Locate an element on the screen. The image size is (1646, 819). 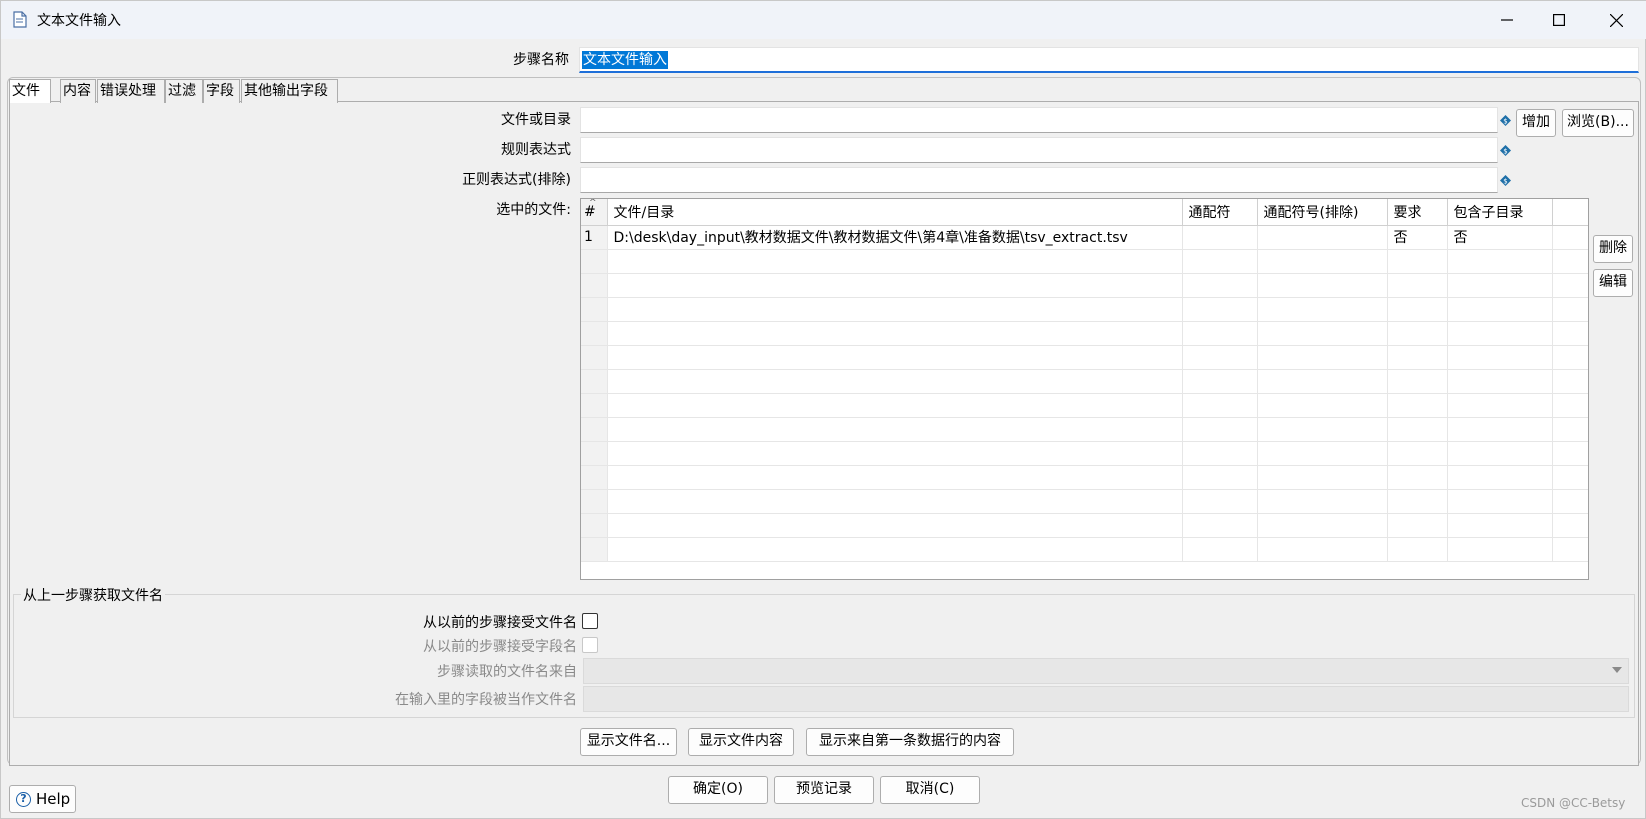
ok-button: 确定(O) is located at coordinates (718, 790).